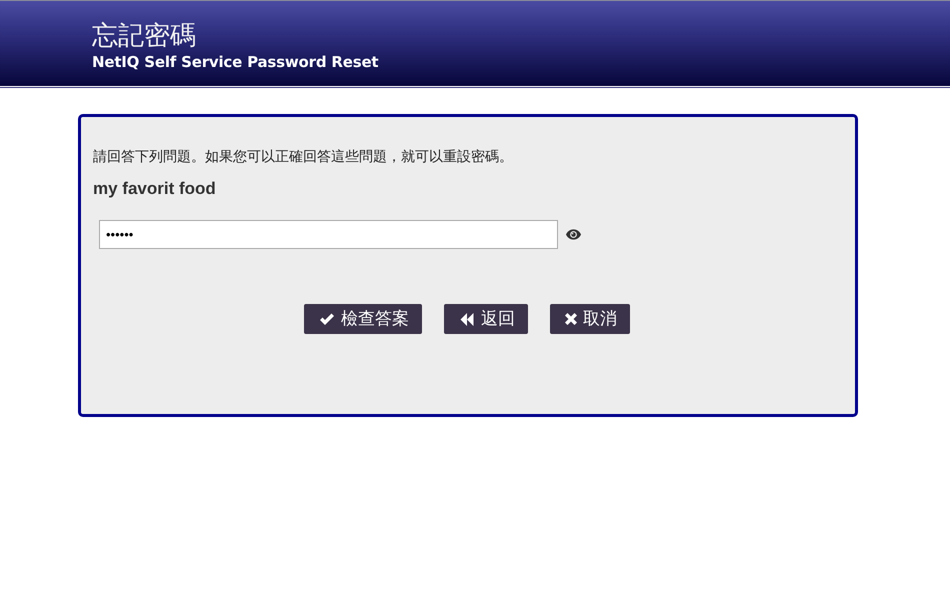 The width and height of the screenshot is (950, 600). Describe the element at coordinates (155, 189) in the screenshot. I see `question-label: my favorit food` at that location.